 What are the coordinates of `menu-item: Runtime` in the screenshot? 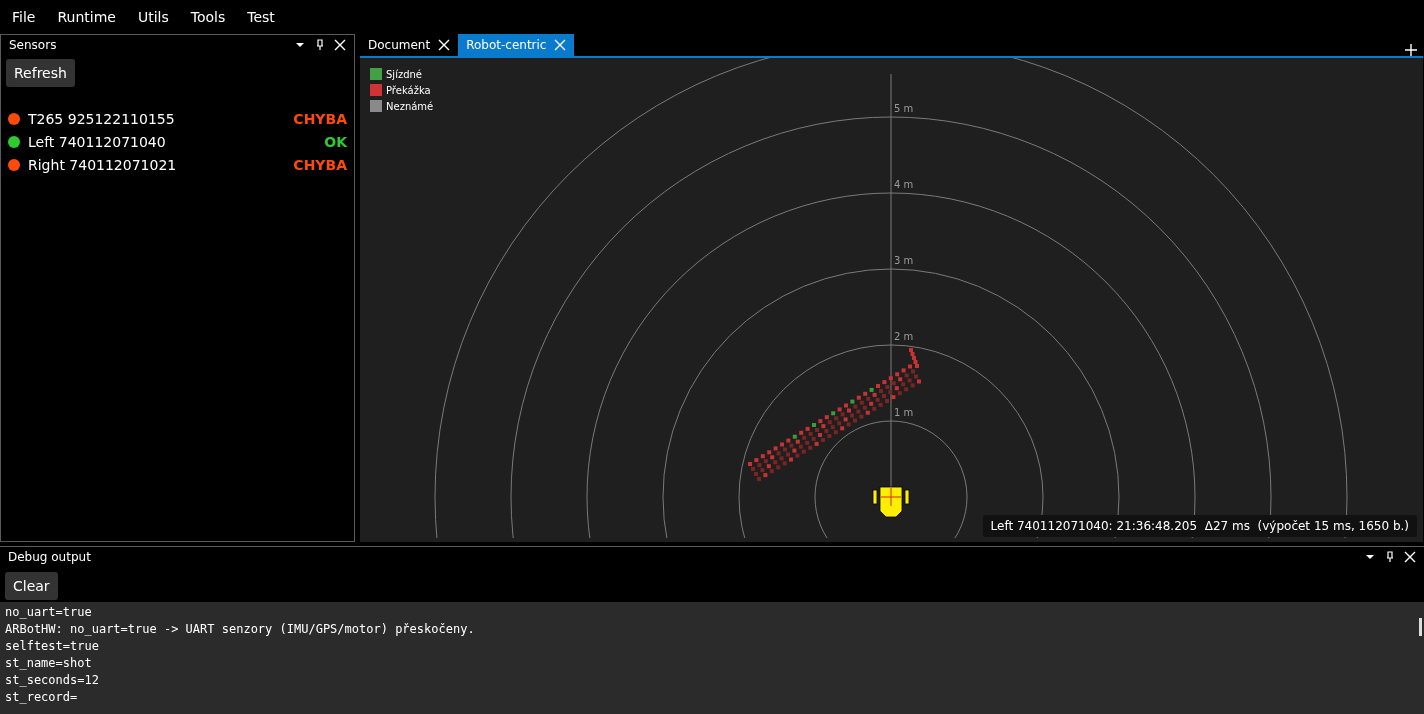 It's located at (86, 17).